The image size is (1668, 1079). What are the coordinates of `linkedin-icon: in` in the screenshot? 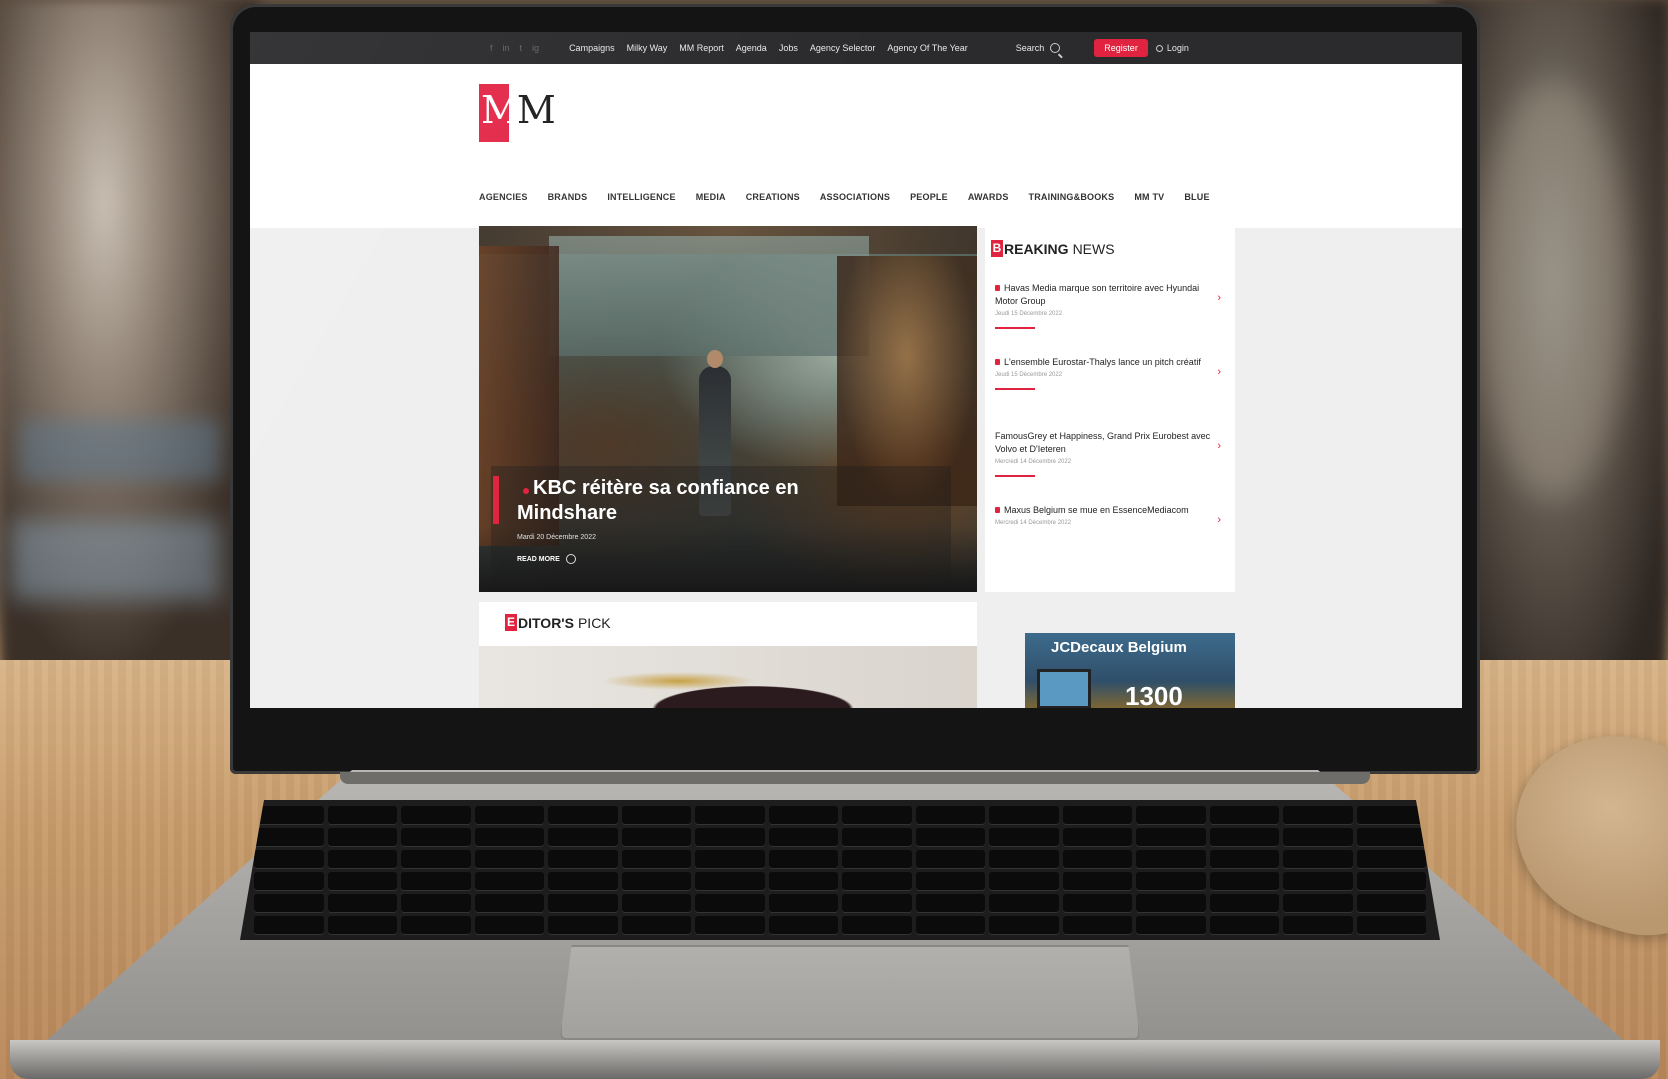 It's located at (506, 48).